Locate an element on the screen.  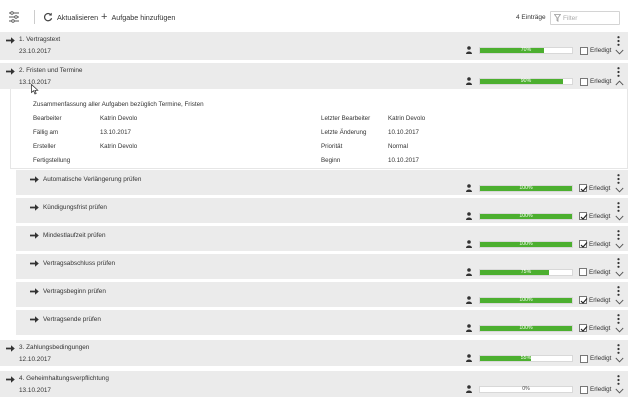
detail-value: Katrin Devolo is located at coordinates (119, 118).